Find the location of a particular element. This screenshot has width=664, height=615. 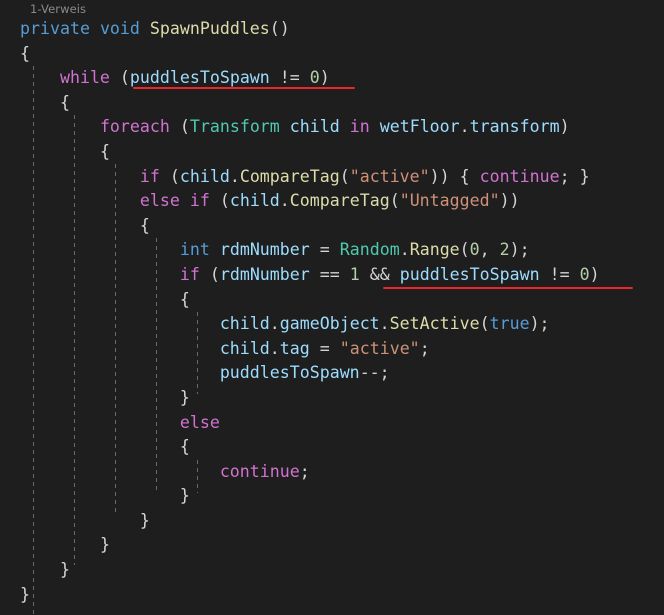

annotation-underline-while-condition is located at coordinates (244, 88).